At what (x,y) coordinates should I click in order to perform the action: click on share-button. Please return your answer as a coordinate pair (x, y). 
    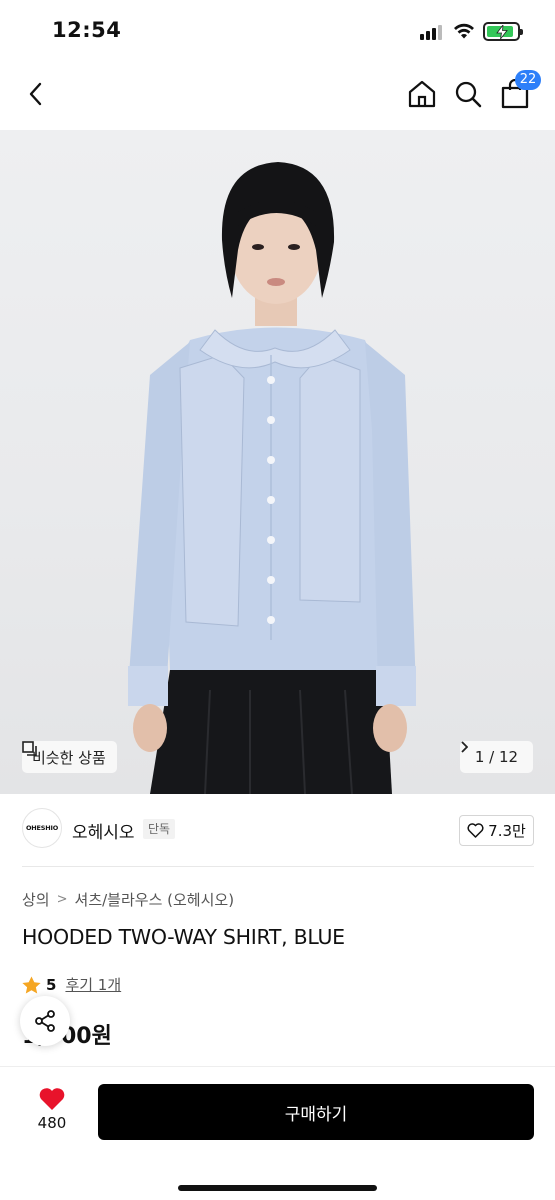
    Looking at the image, I should click on (45, 1021).